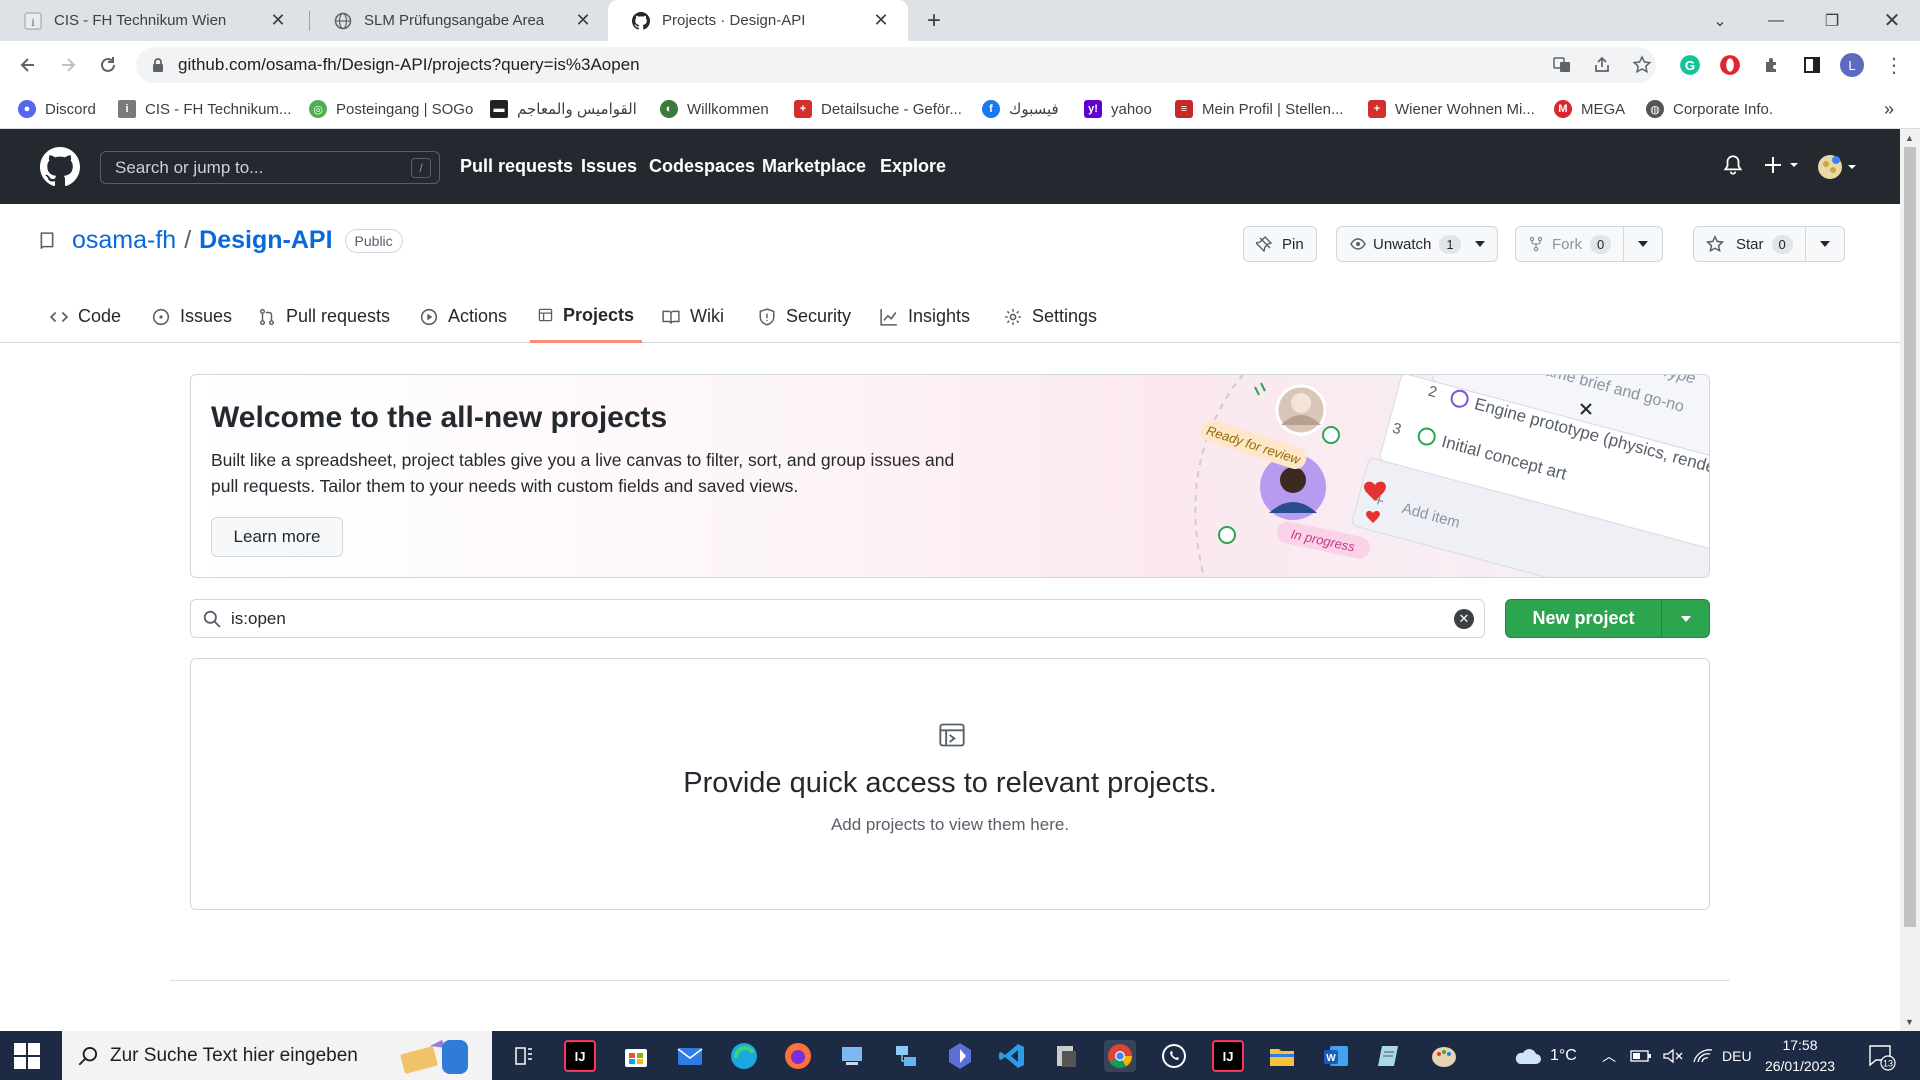  Describe the element at coordinates (1800, 1056) in the screenshot. I see `clock: 17:58 26/01/2023` at that location.